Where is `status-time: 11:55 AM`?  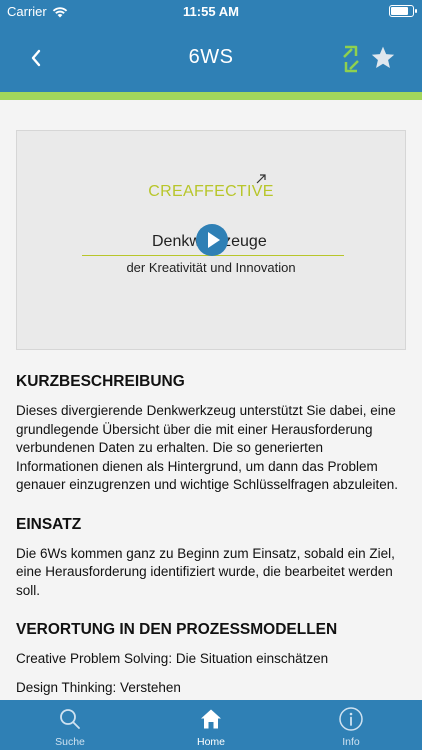
status-time: 11:55 AM is located at coordinates (211, 11).